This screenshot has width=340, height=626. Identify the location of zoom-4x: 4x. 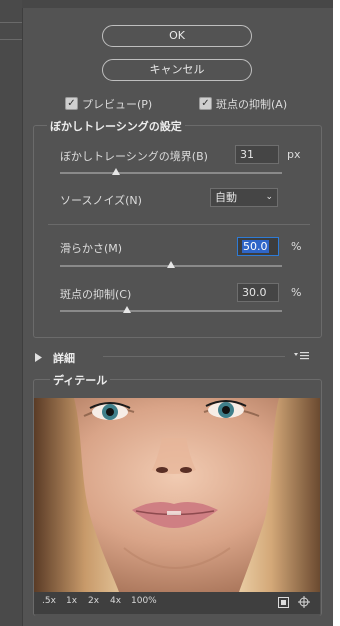
(115, 601).